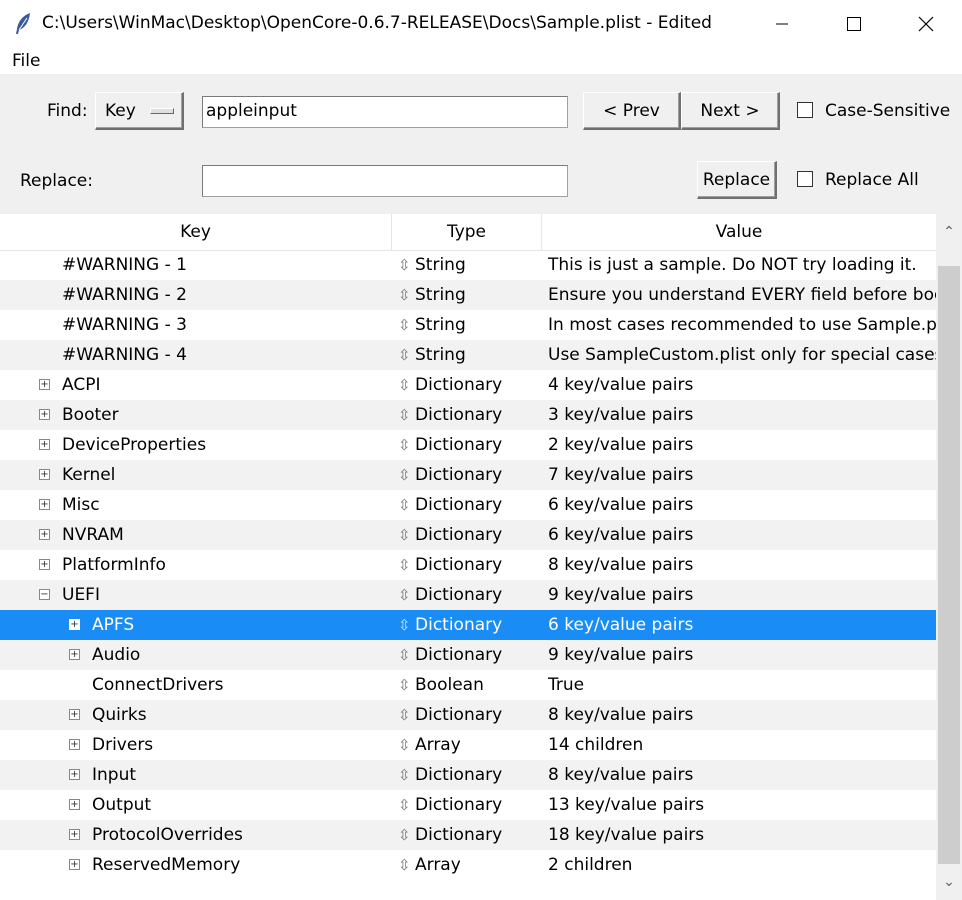 This screenshot has width=962, height=900. I want to click on tree-row: + Booter ⇳ Dictionary 3 key/value pairs, so click(468, 415).